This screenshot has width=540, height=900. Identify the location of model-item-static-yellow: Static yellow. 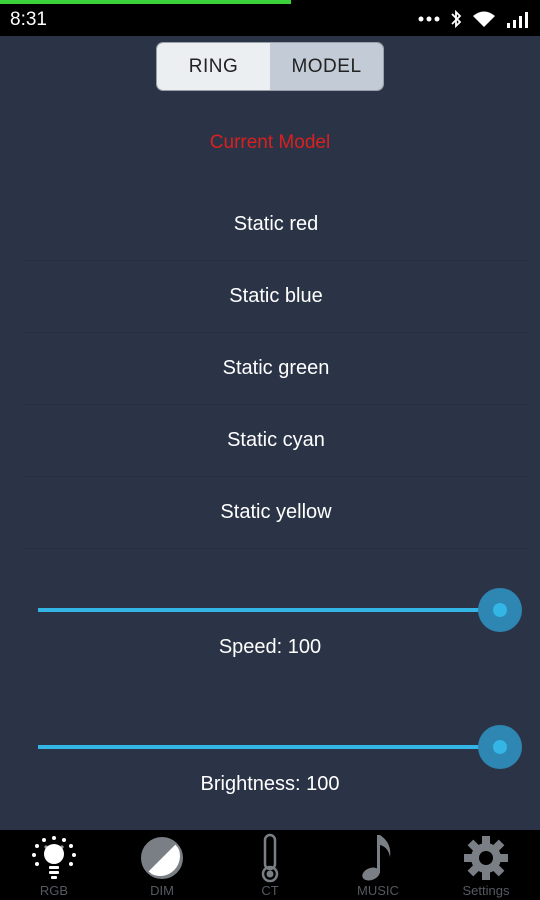
(276, 513).